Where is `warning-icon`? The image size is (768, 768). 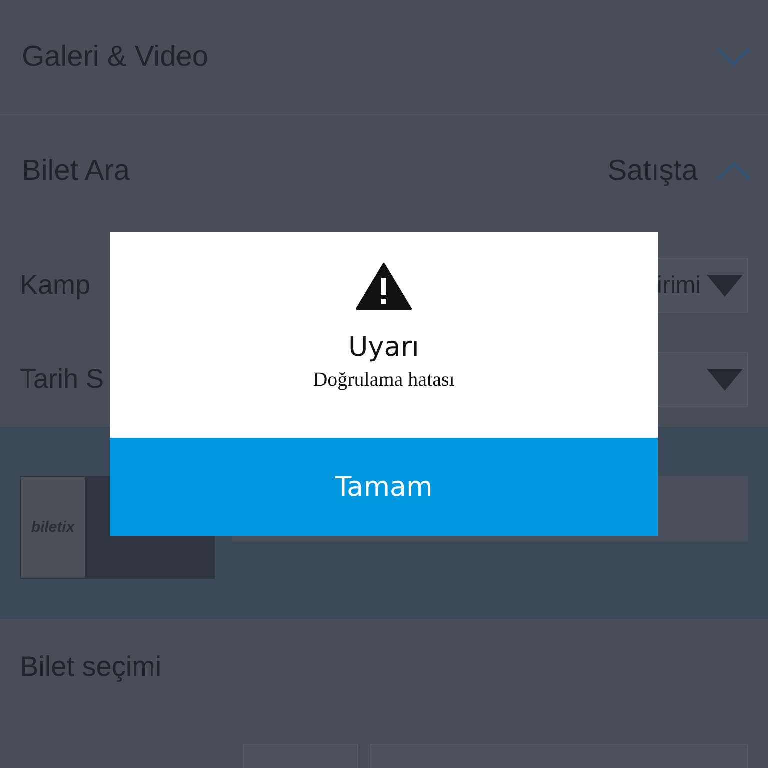
warning-icon is located at coordinates (384, 286).